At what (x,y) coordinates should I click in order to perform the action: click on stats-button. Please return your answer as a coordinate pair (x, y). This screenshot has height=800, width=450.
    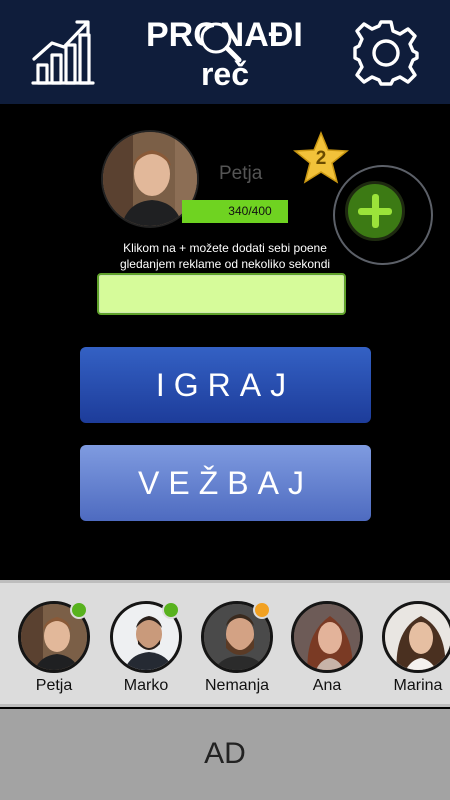
    Looking at the image, I should click on (63, 52).